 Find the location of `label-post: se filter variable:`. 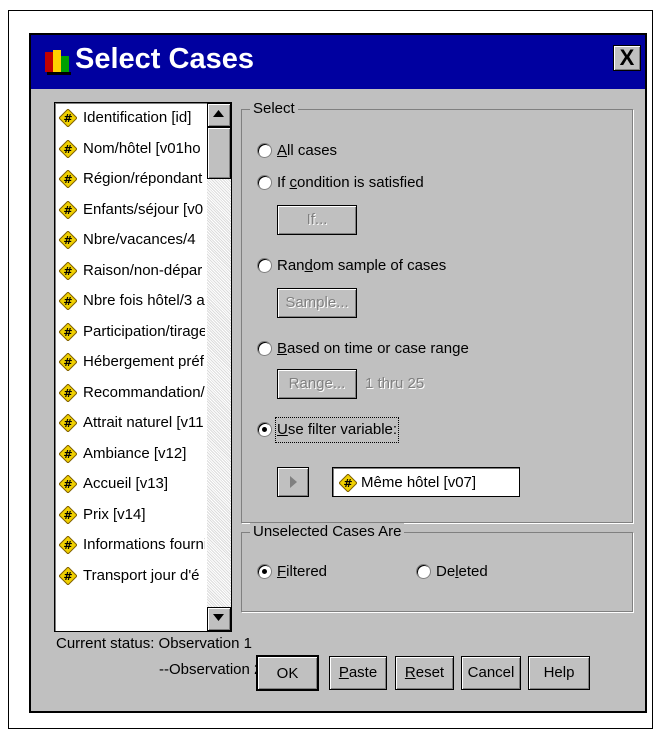

label-post: se filter variable: is located at coordinates (342, 429).